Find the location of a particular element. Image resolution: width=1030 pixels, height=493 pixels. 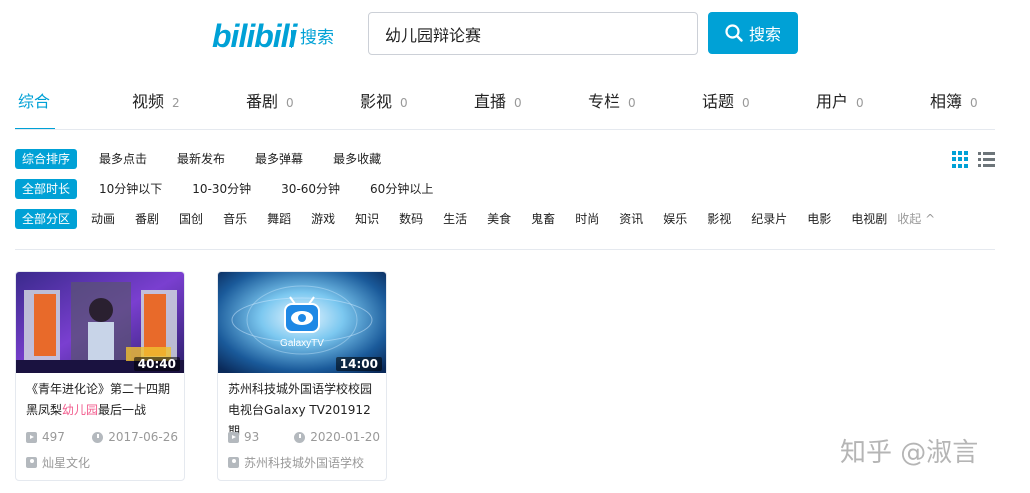

filter-zone-item: 生活 is located at coordinates (455, 219).